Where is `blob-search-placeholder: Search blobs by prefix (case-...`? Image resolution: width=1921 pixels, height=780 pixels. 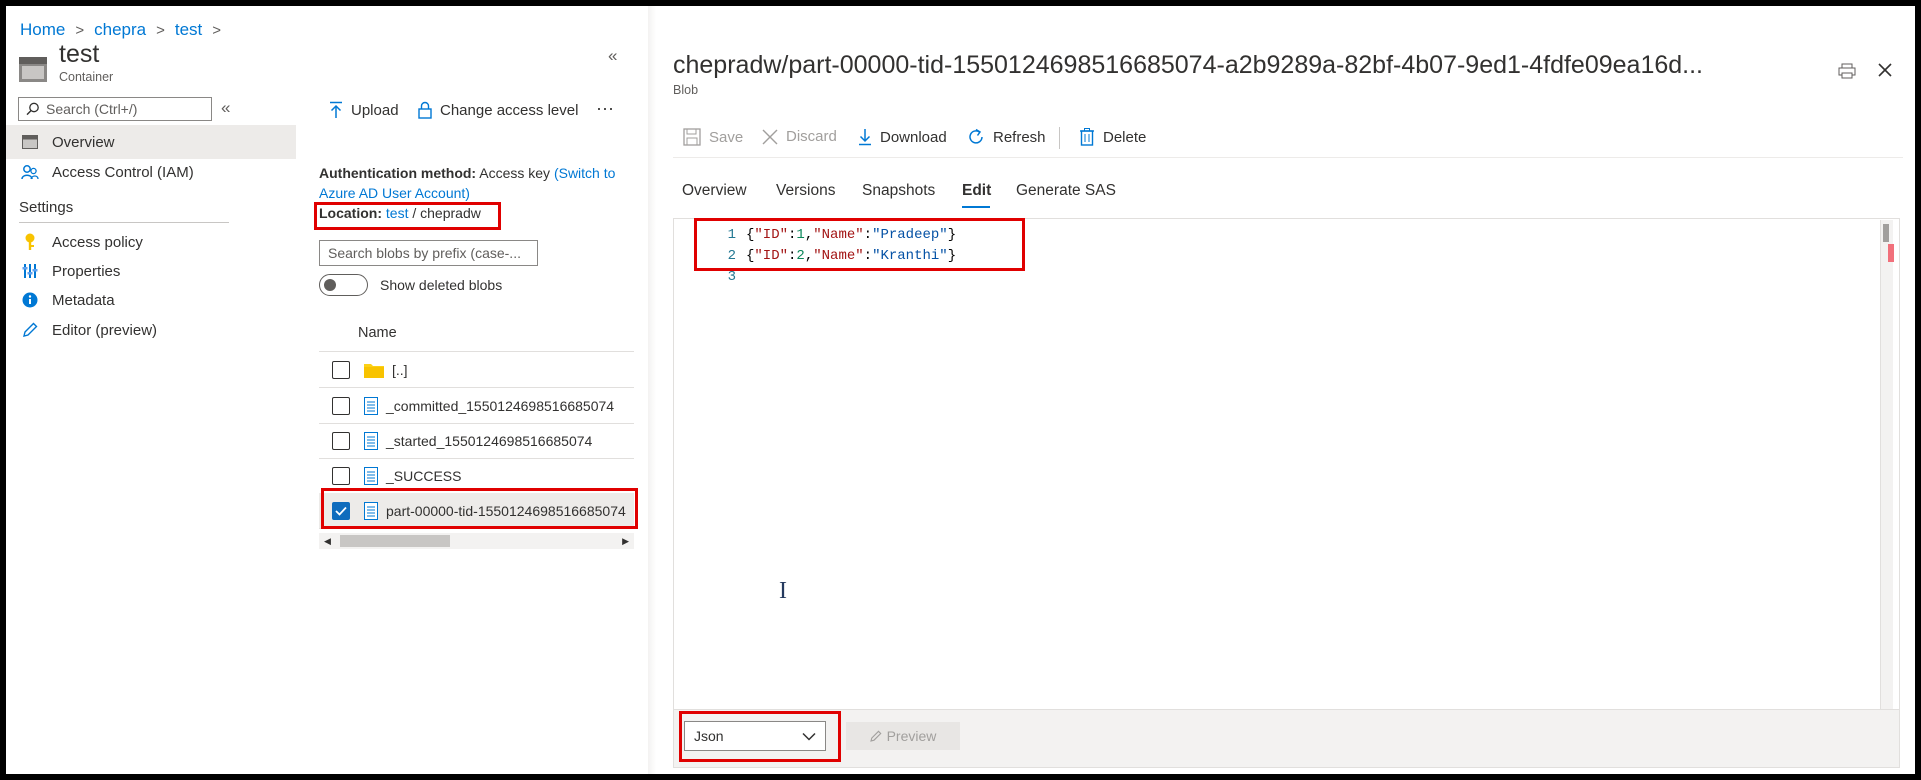 blob-search-placeholder: Search blobs by prefix (case-... is located at coordinates (424, 253).